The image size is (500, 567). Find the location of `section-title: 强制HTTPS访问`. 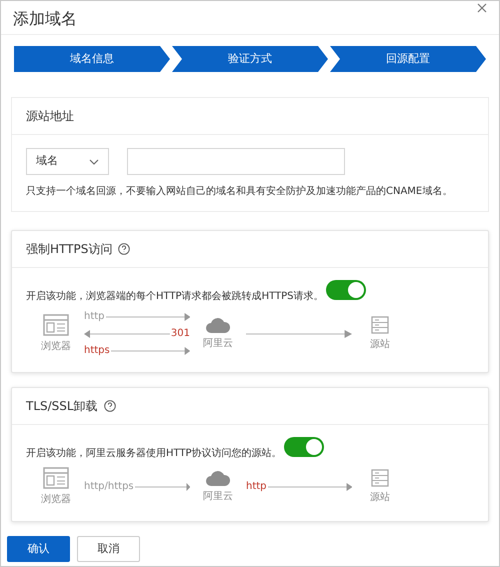

section-title: 强制HTTPS访问 is located at coordinates (69, 249).